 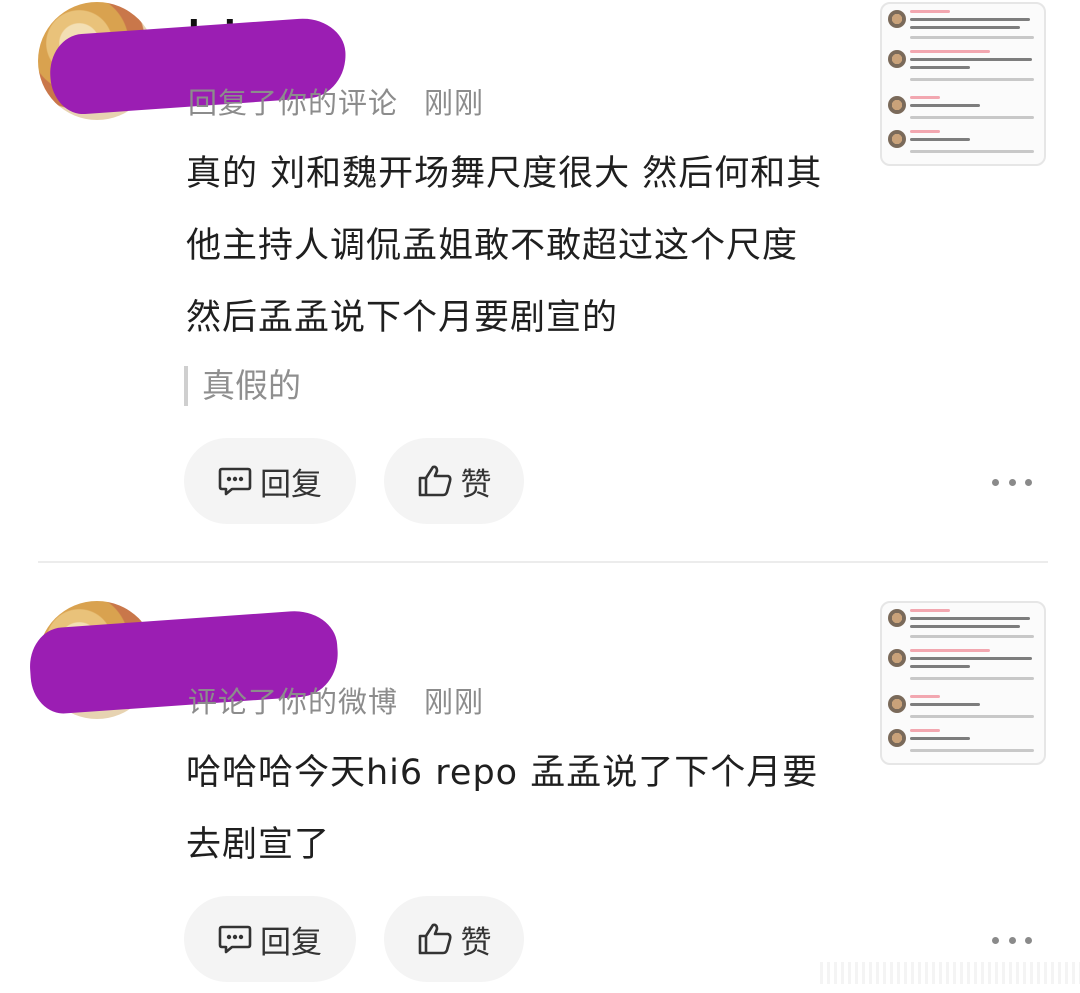 I want to click on comment-text: 哈哈哈今天hi6 repo 孟孟说了下个月要去剧宣了, so click(x=506, y=809).